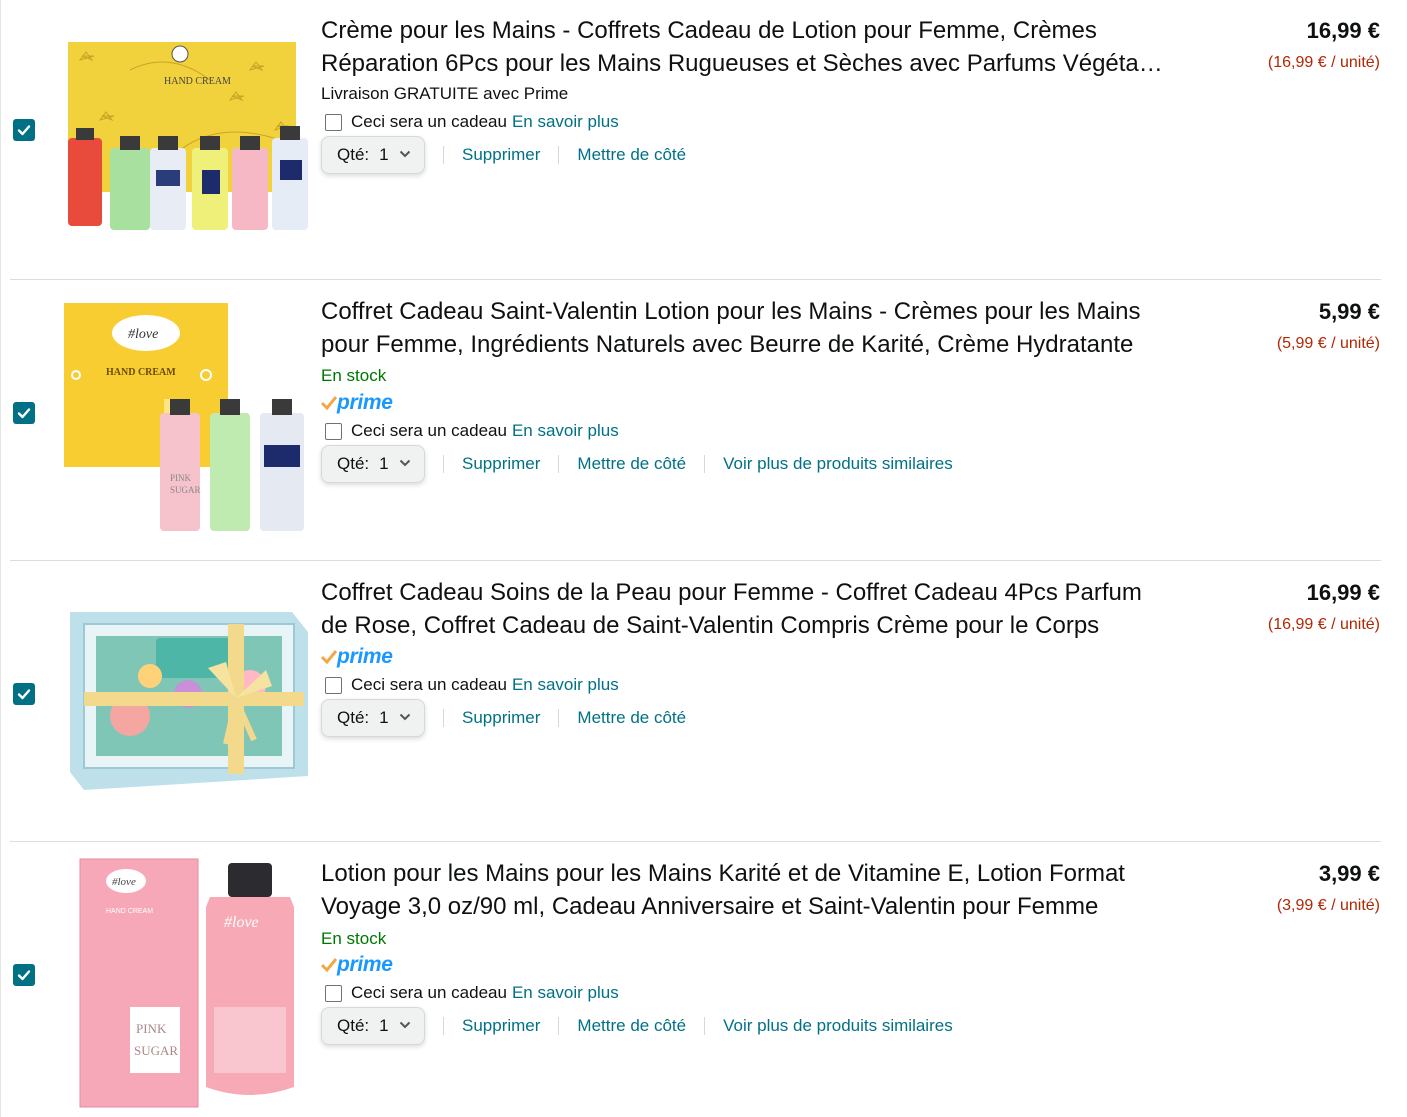 The width and height of the screenshot is (1407, 1117). Describe the element at coordinates (124, 882) in the screenshot. I see `brand-text: #love` at that location.